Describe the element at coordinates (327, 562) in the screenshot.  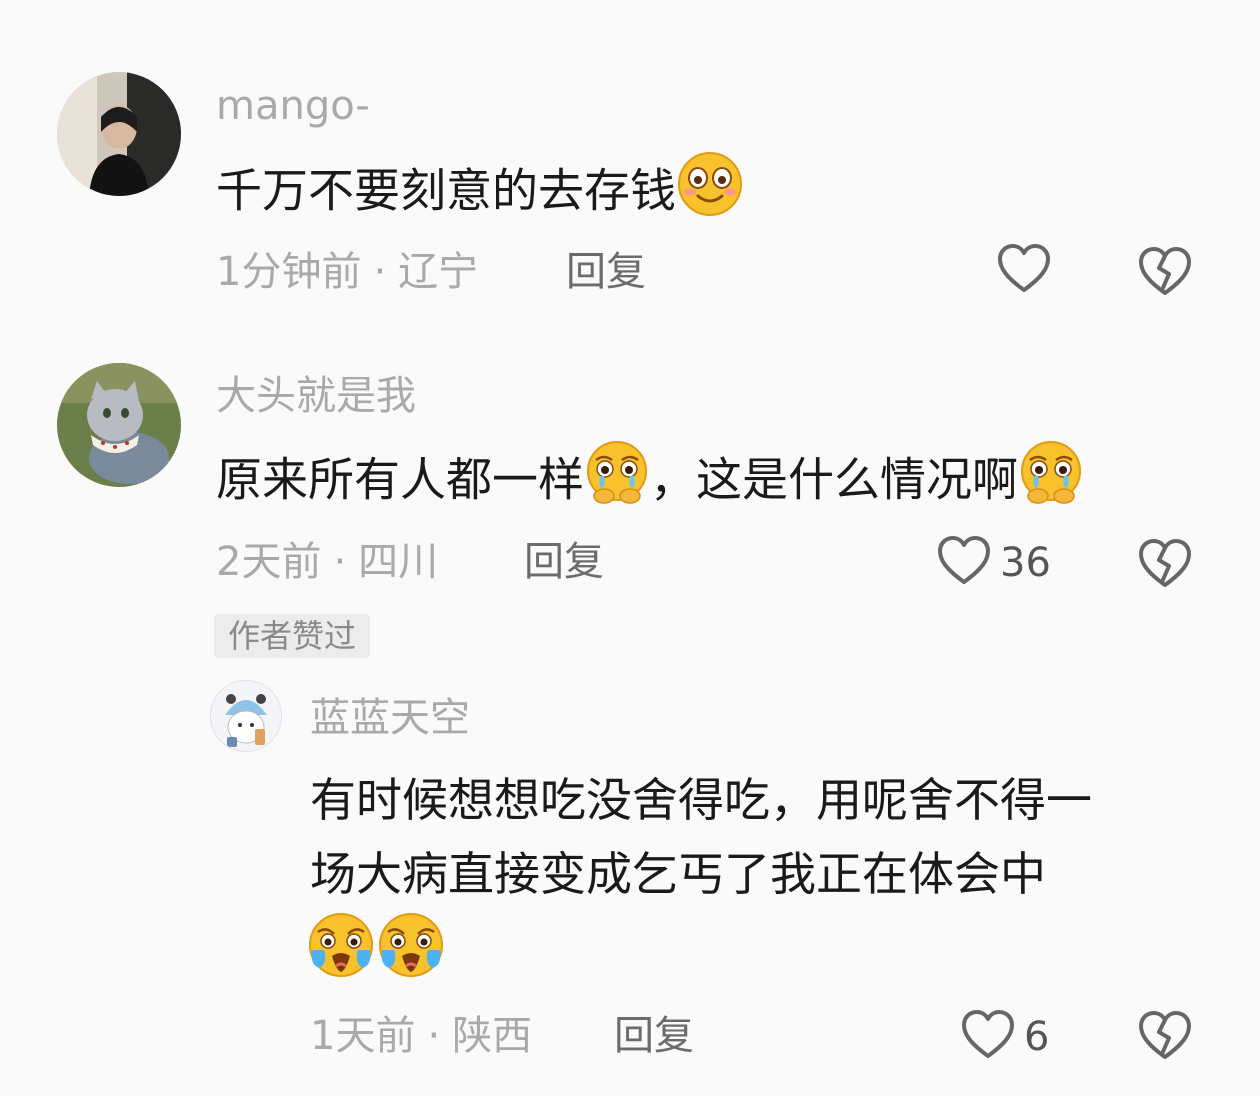
I see `comment-meta: 2天前 · 四川` at that location.